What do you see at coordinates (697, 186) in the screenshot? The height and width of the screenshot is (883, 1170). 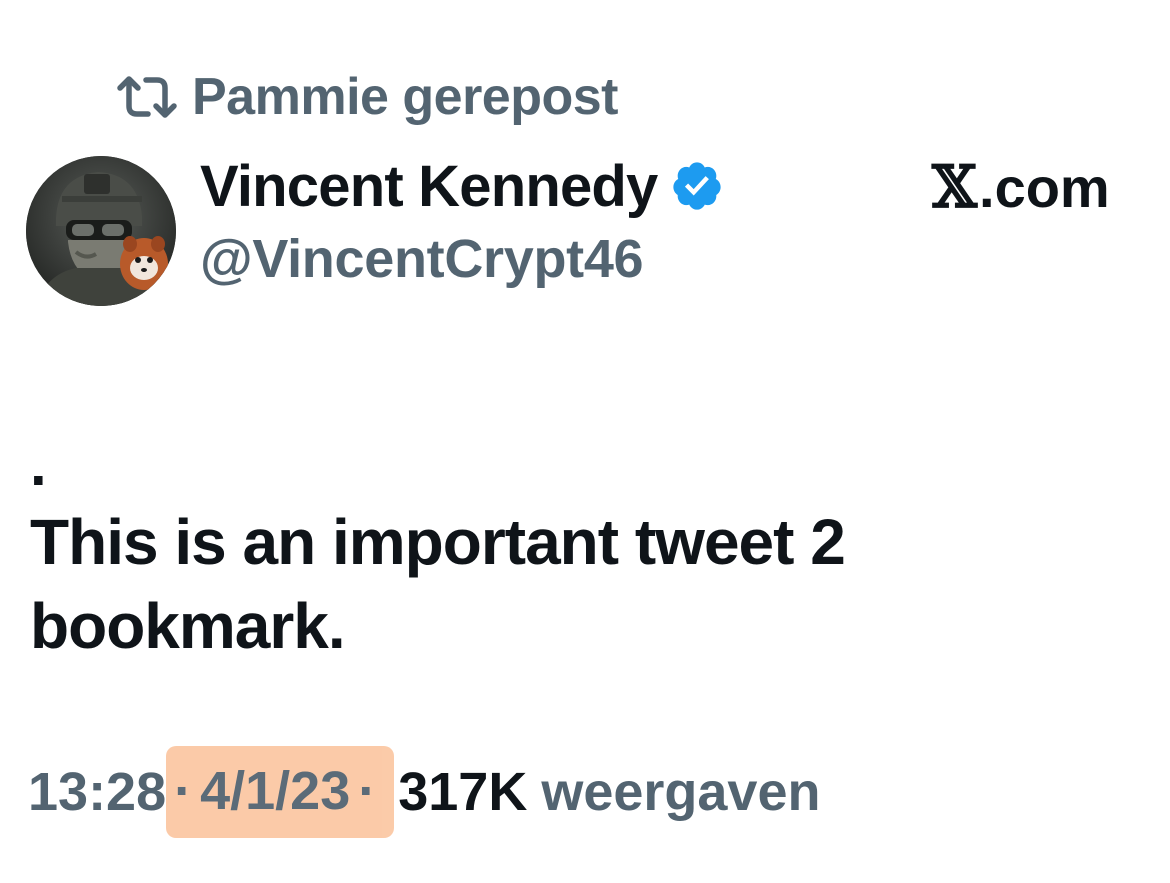 I see `verified-badge-icon` at bounding box center [697, 186].